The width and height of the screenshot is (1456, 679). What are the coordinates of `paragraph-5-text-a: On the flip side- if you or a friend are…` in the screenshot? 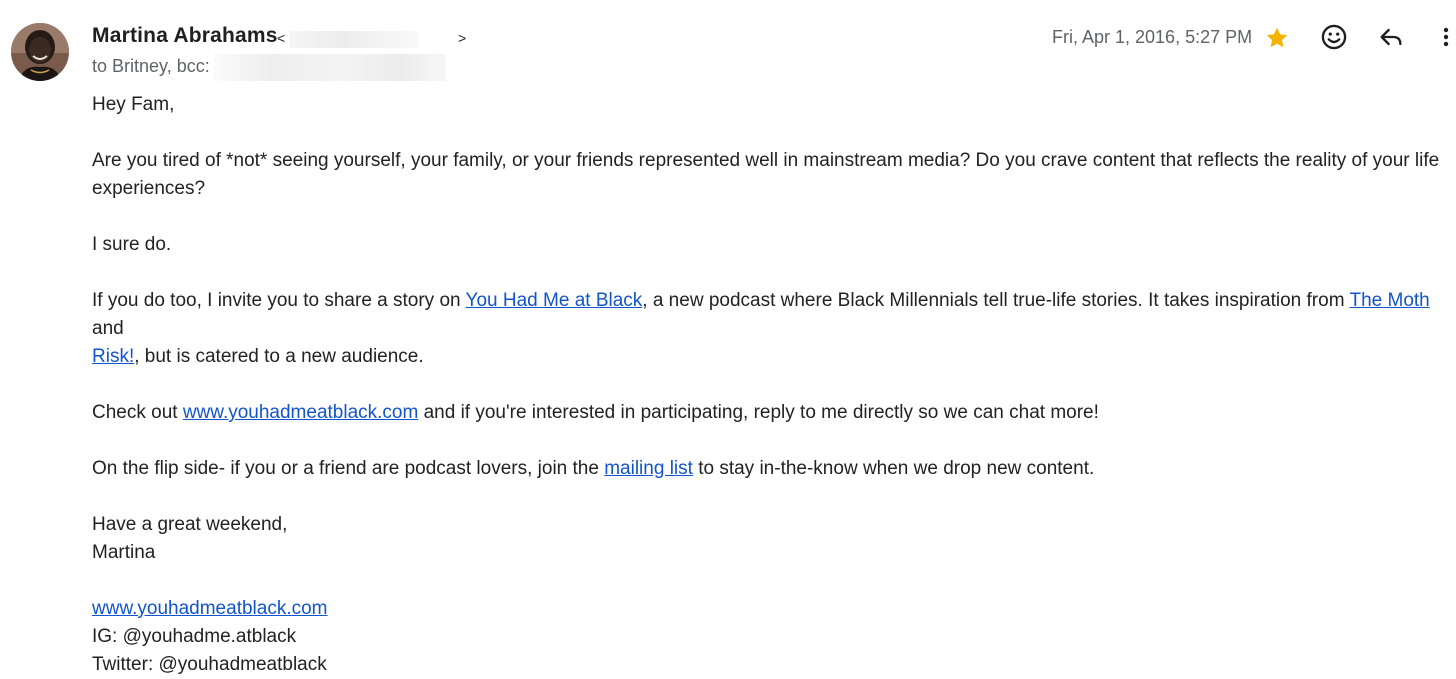 It's located at (348, 468).